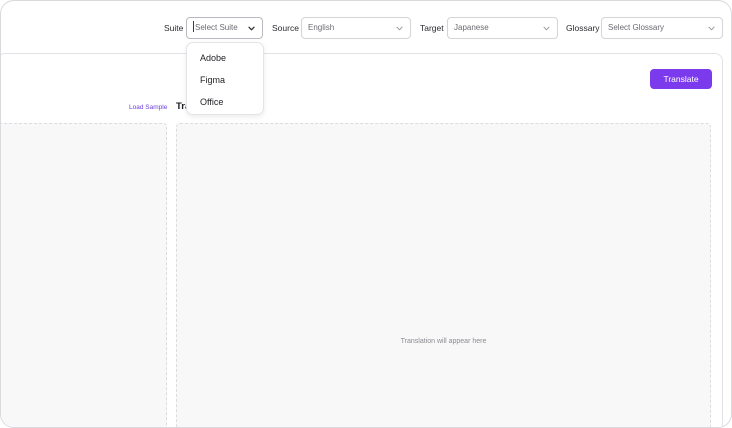 The height and width of the screenshot is (428, 732). I want to click on source-select: English, so click(356, 28).